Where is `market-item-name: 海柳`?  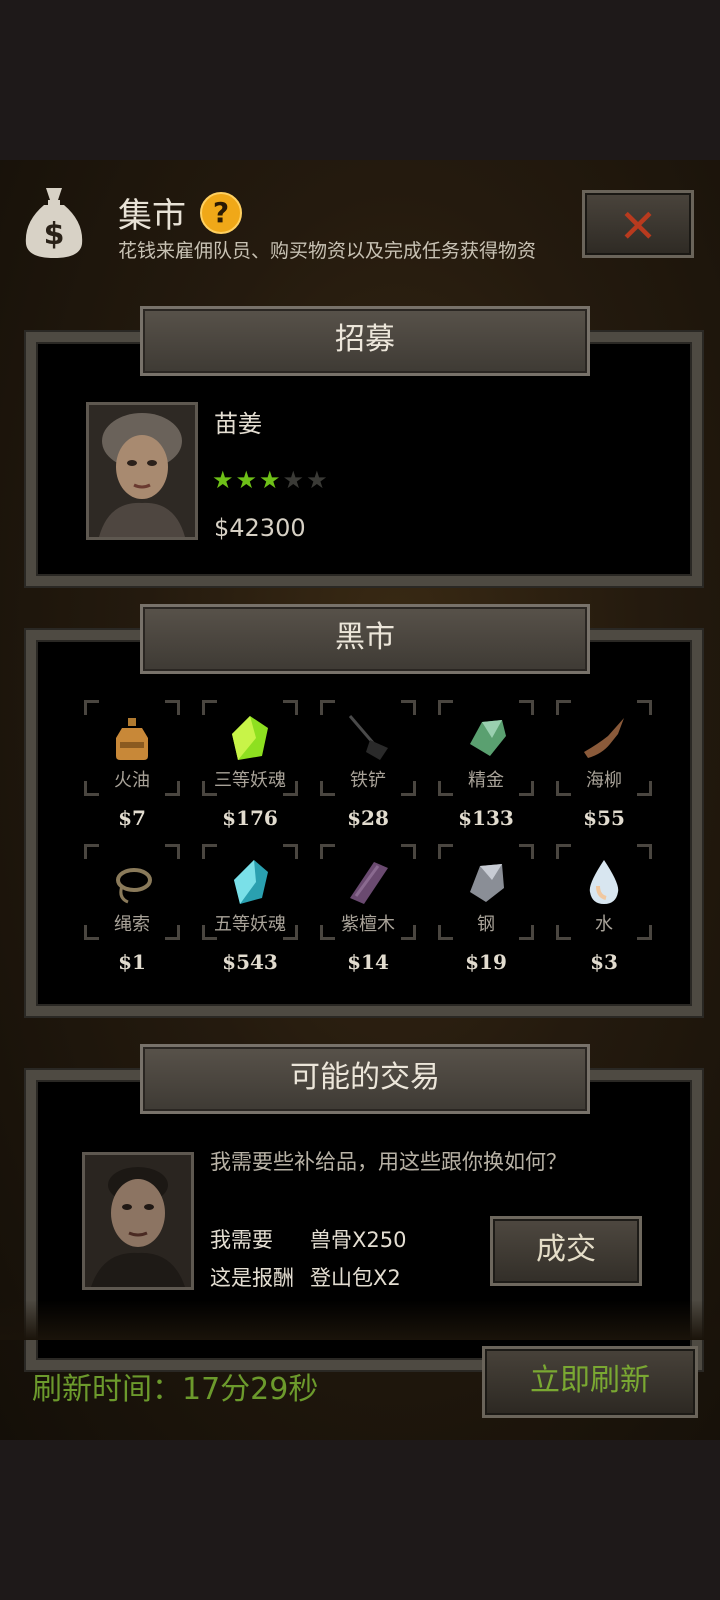 market-item-name: 海柳 is located at coordinates (604, 780).